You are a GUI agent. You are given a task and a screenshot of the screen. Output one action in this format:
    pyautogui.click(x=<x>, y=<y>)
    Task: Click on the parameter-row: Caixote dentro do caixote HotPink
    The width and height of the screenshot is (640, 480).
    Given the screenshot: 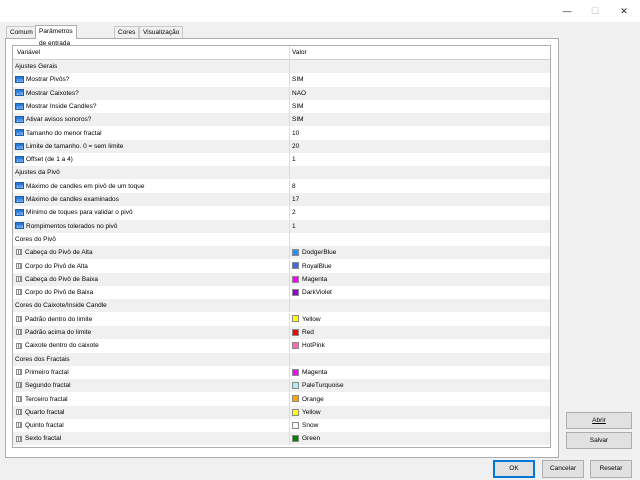 What is the action you would take?
    pyautogui.click(x=281, y=346)
    